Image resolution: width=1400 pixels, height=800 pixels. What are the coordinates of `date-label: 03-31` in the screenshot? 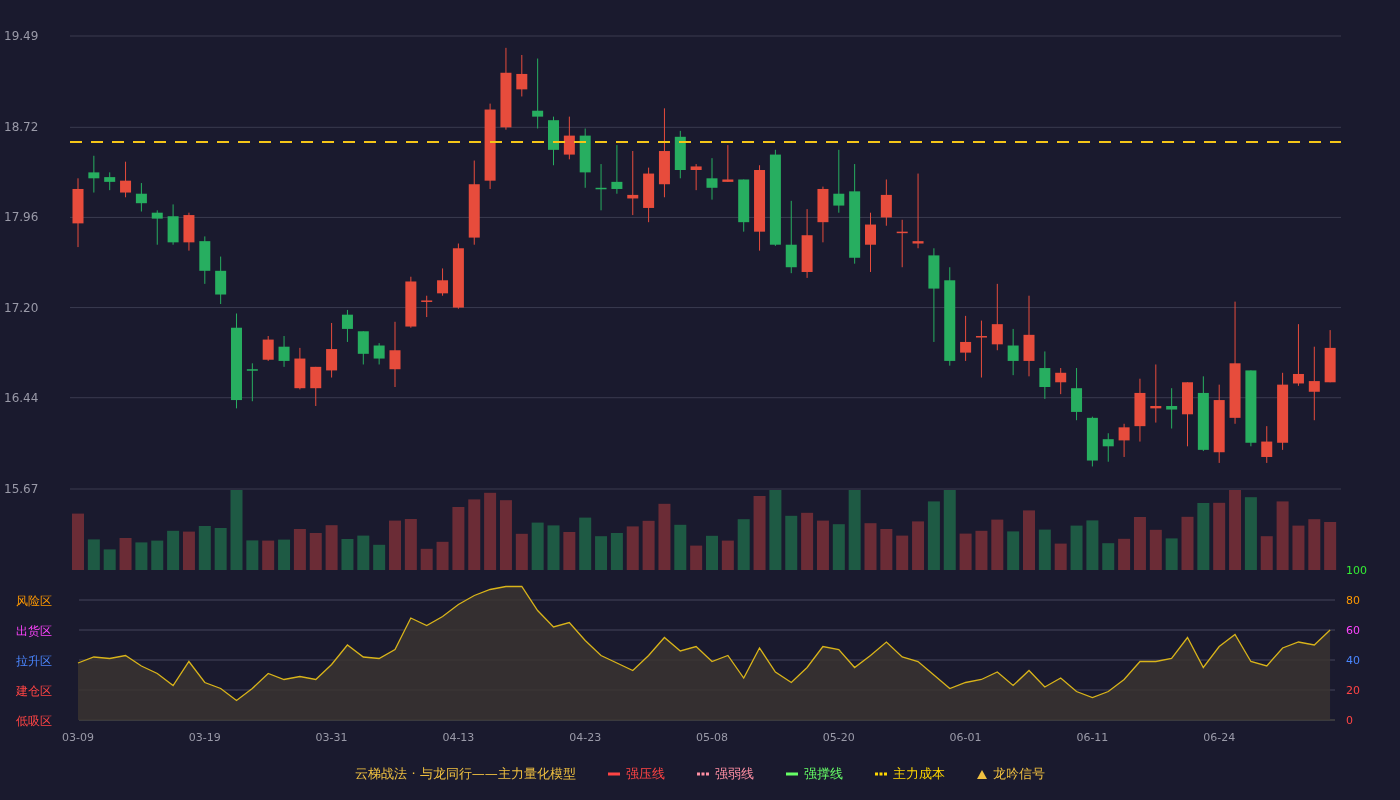 It's located at (331, 737).